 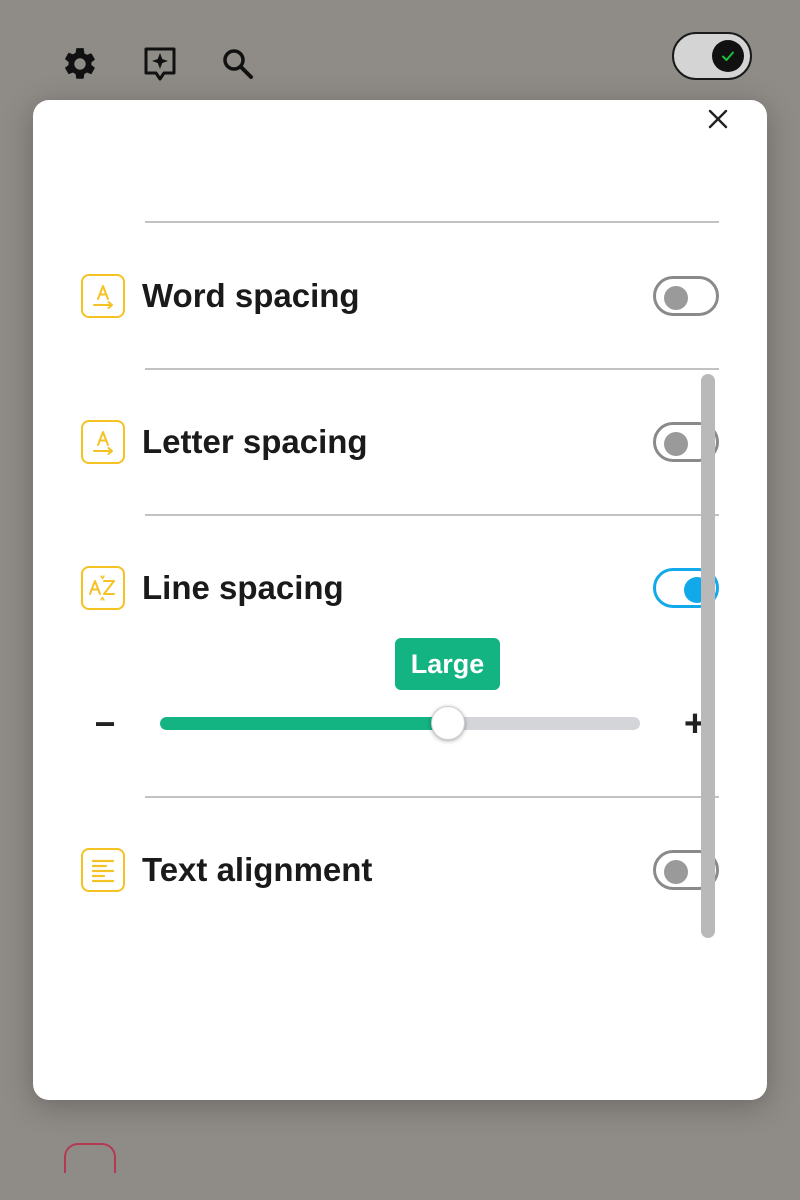 I want to click on align-left-icon, so click(x=103, y=870).